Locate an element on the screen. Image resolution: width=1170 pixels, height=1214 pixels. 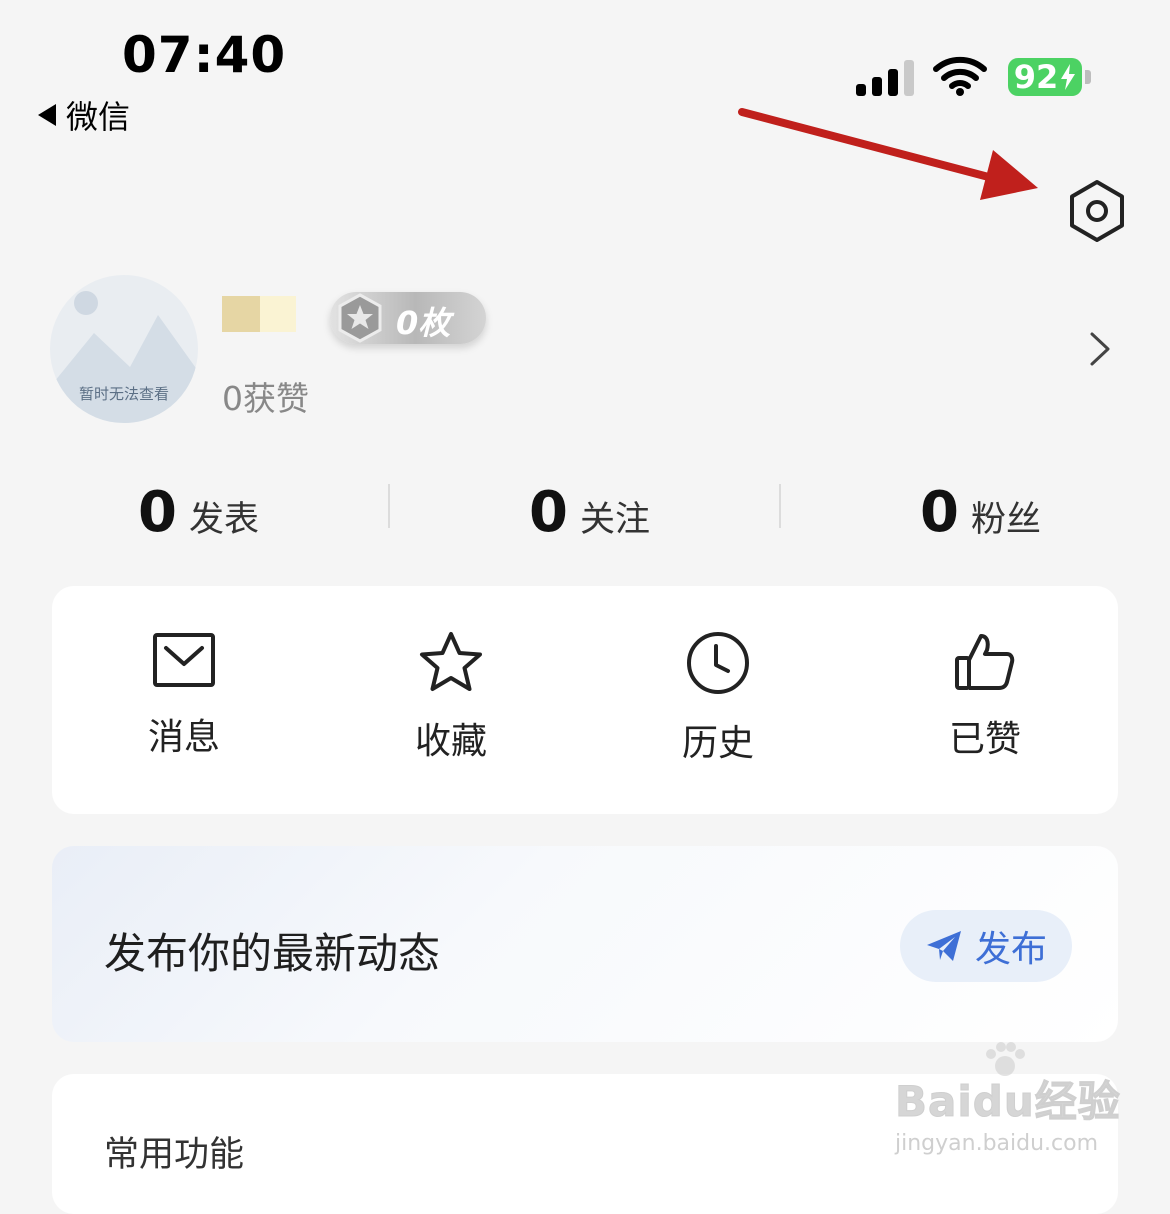
thumbs-up-icon is located at coordinates (985, 662).